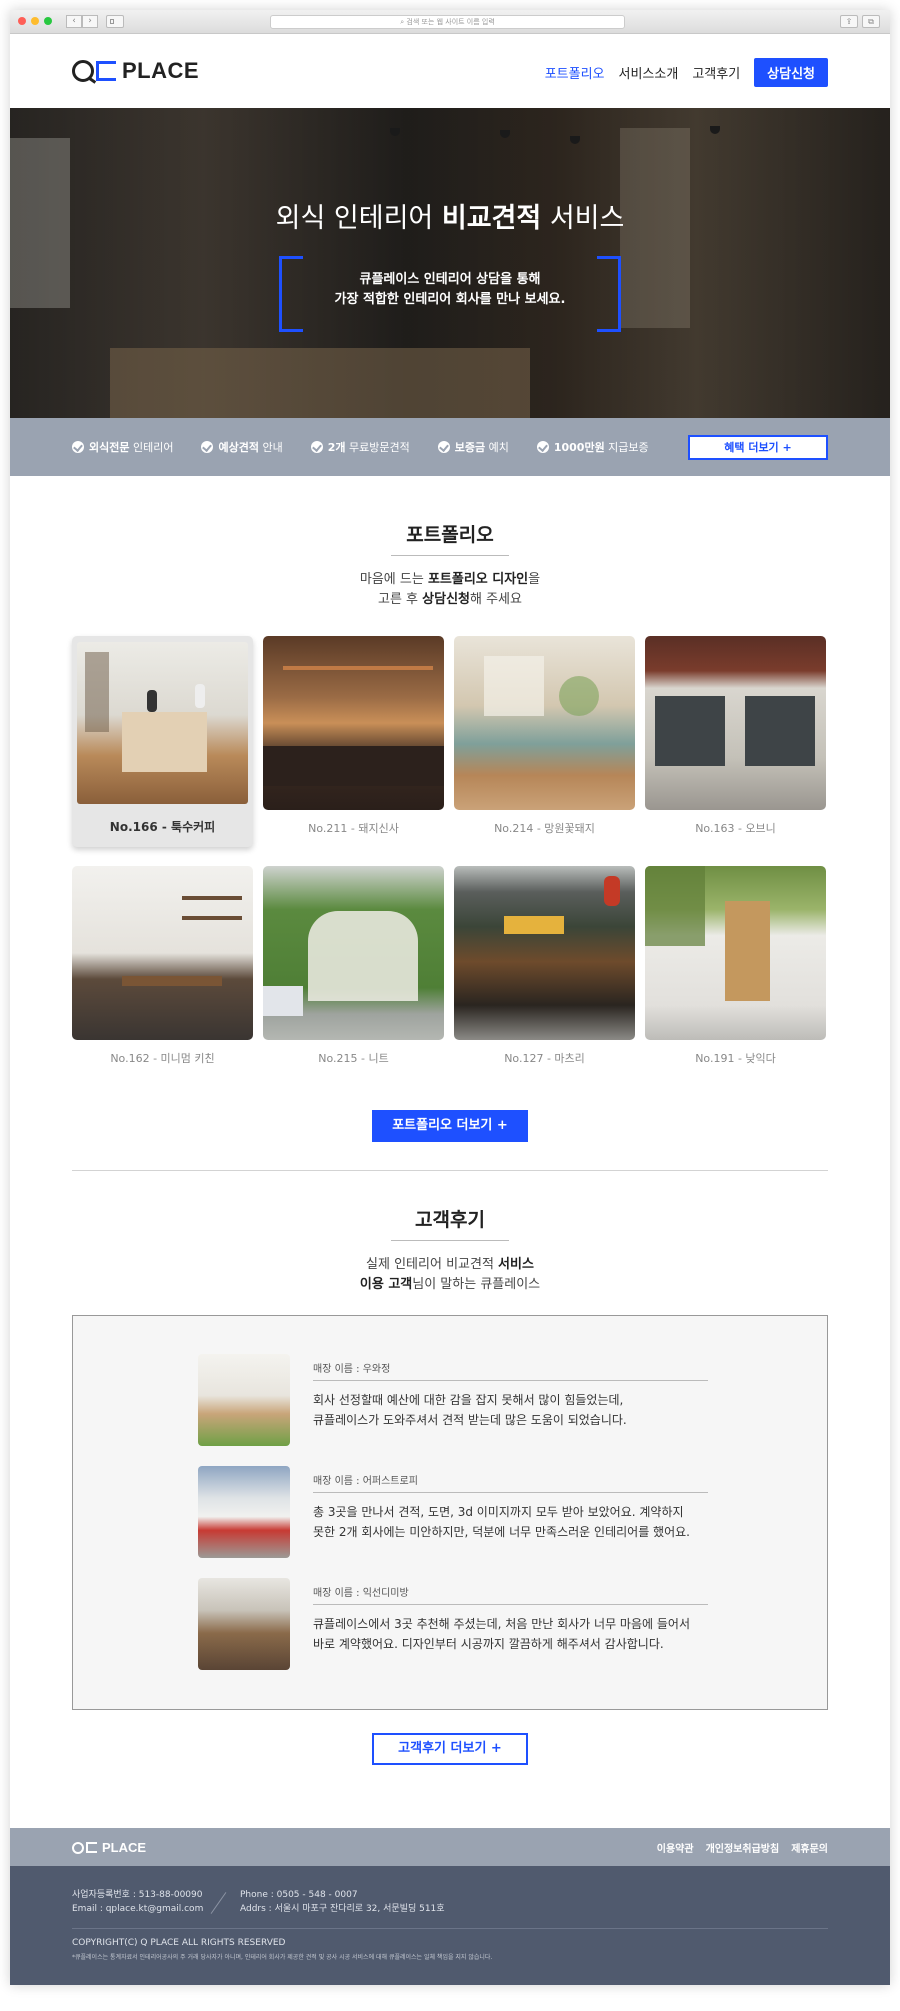 The height and width of the screenshot is (2011, 900). Describe the element at coordinates (162, 966) in the screenshot. I see `portfolio-card: No.162 - 미니멈 키친` at that location.